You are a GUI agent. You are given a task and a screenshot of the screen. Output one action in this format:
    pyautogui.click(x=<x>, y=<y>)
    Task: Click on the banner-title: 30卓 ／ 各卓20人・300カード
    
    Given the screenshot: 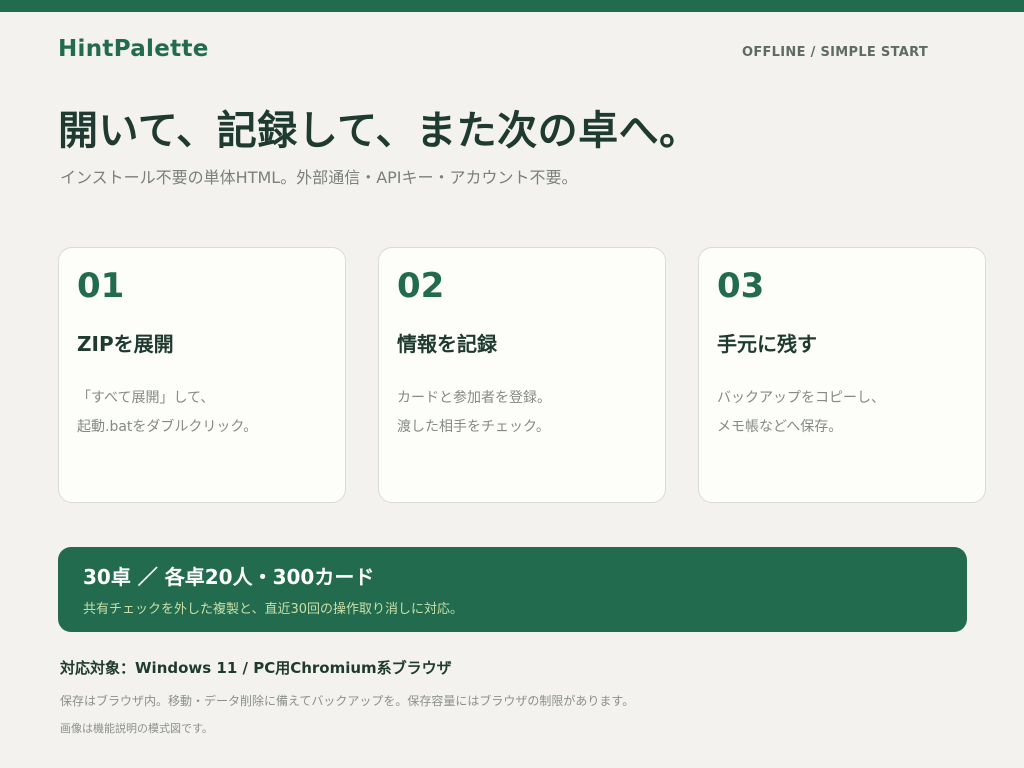 What is the action you would take?
    pyautogui.click(x=229, y=577)
    